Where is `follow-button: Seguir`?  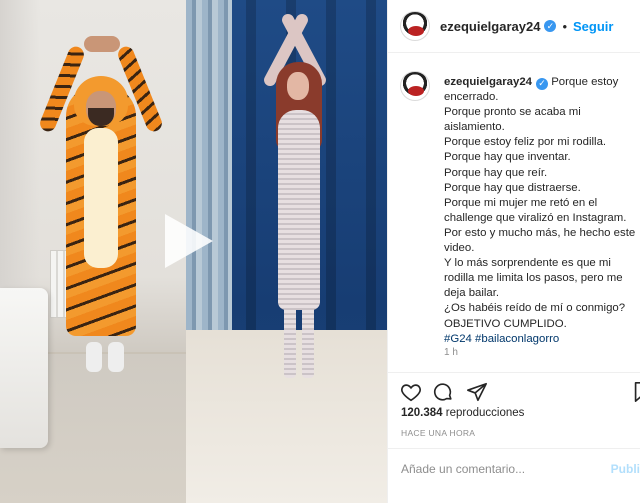
follow-button: Seguir is located at coordinates (593, 26).